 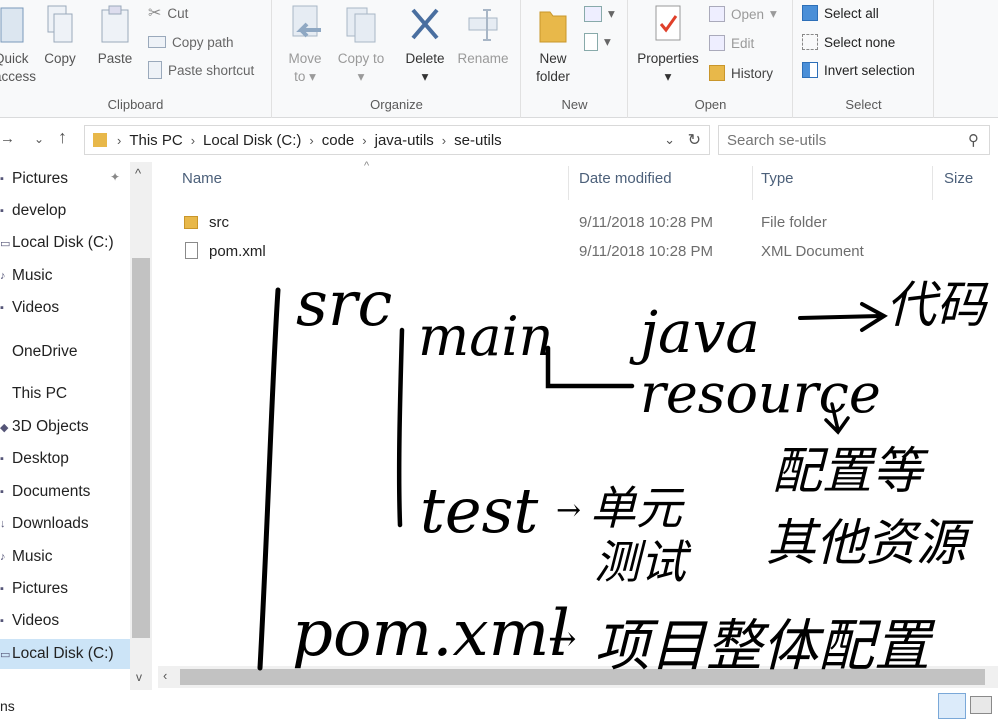 I want to click on downloads-icon: ↓, so click(x=3, y=524).